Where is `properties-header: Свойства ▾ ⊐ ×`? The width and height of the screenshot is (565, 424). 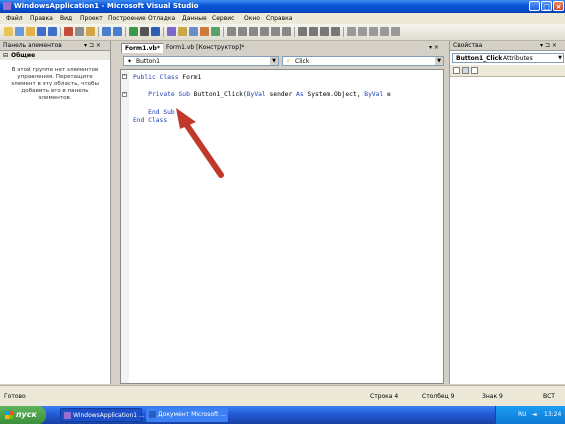 properties-header: Свойства ▾ ⊐ × is located at coordinates (507, 46).